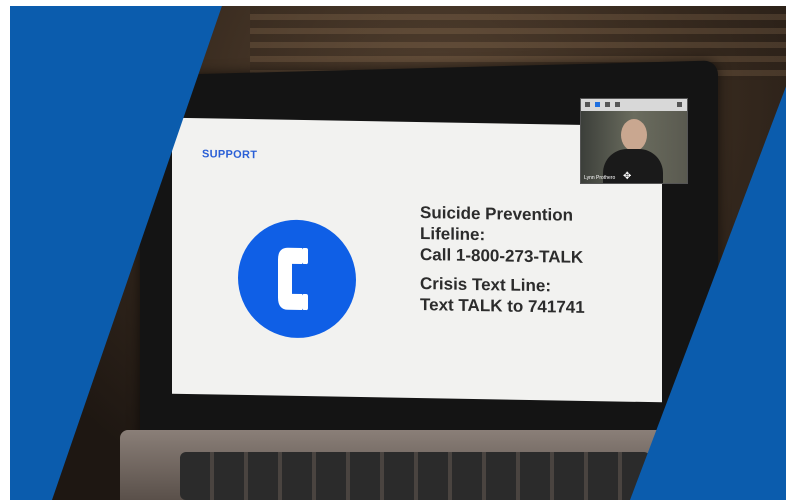  I want to click on white-top-edge, so click(398, 3).